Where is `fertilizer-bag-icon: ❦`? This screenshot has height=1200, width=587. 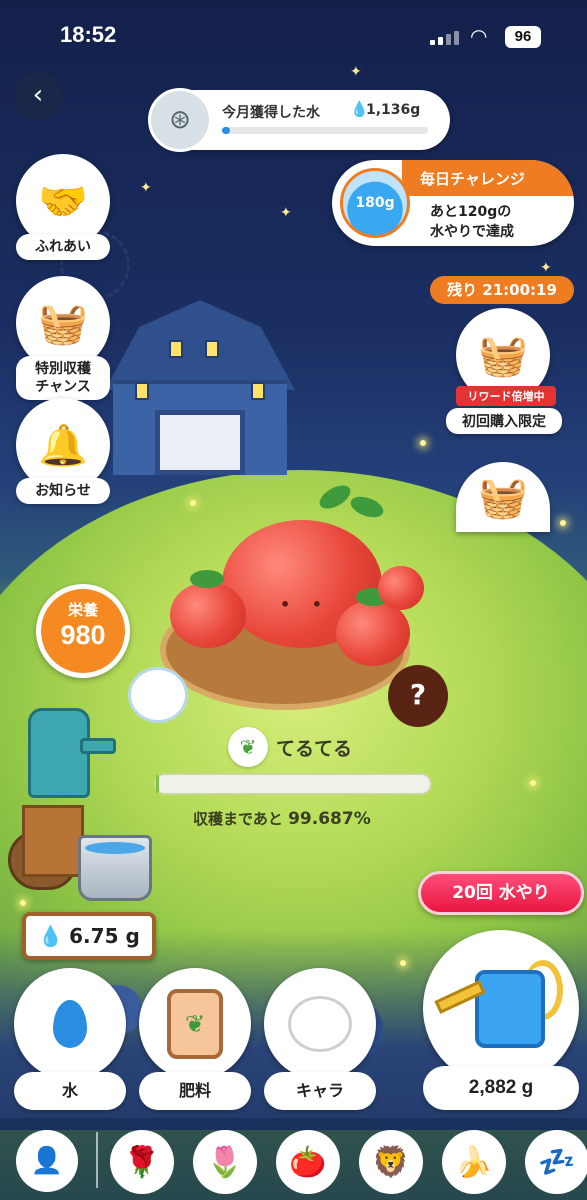
fertilizer-bag-icon: ❦ is located at coordinates (195, 1024).